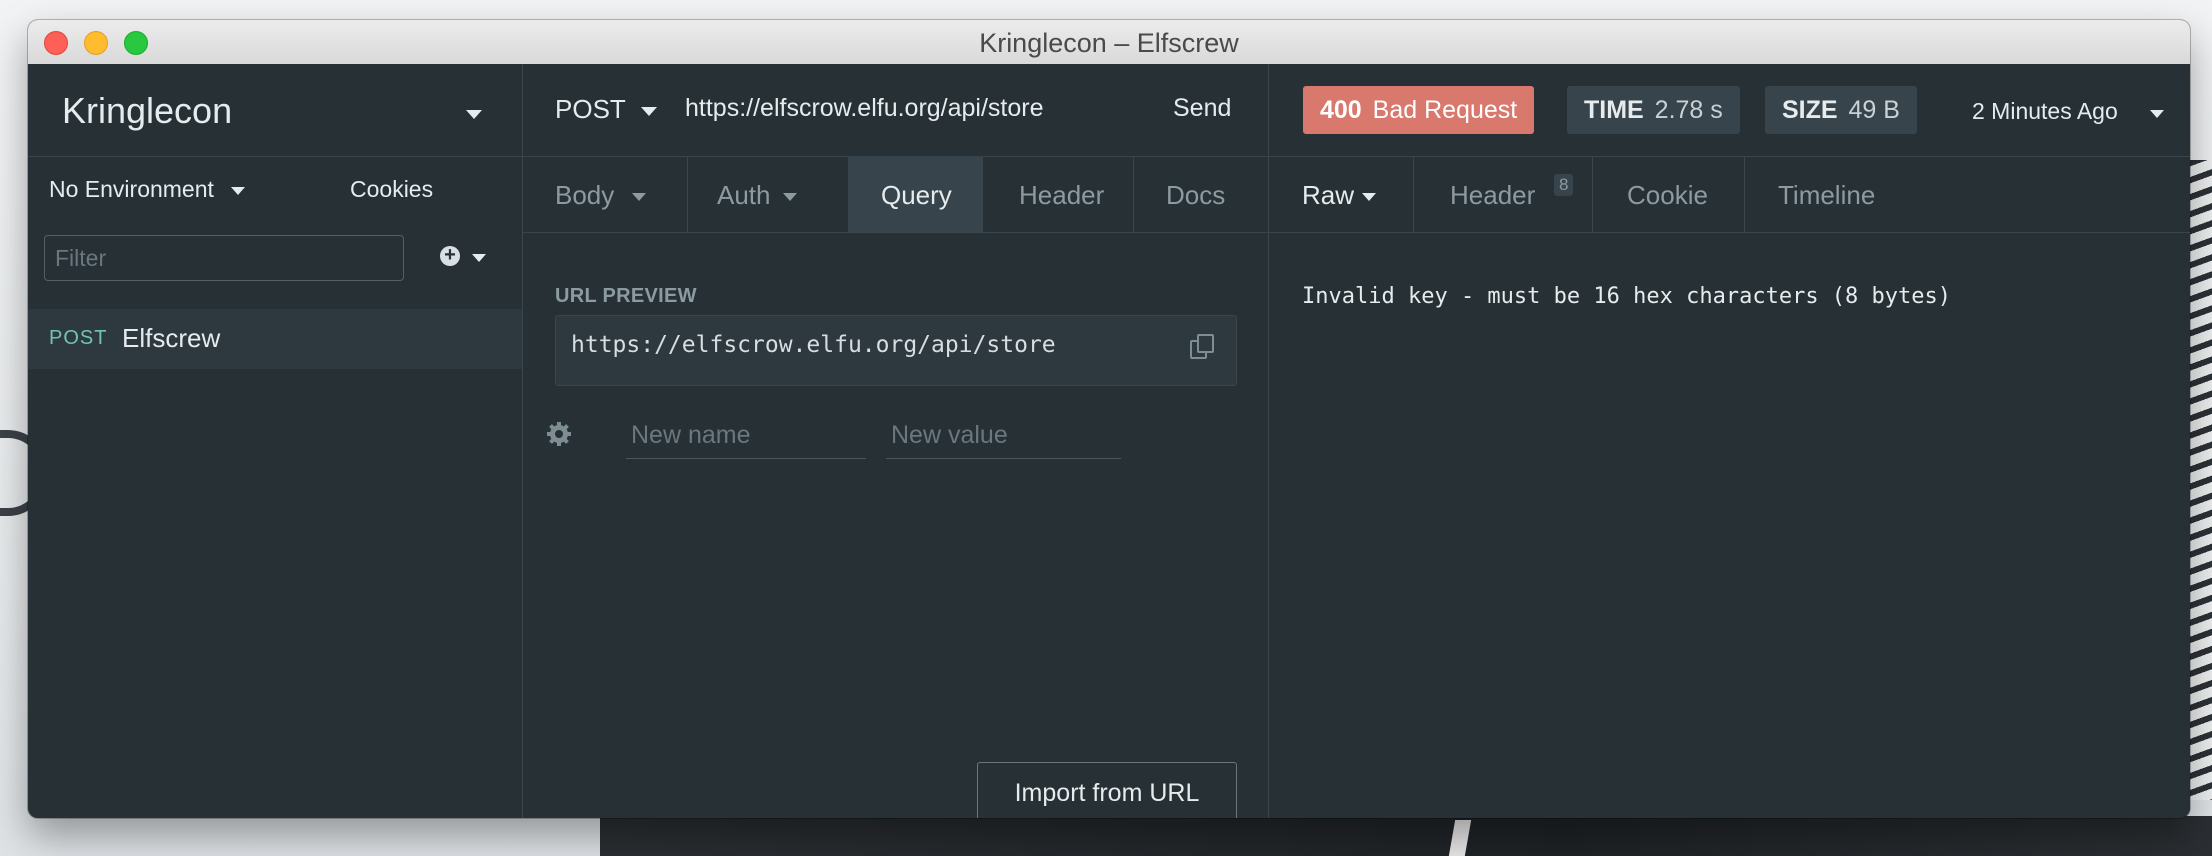 The width and height of the screenshot is (2212, 856). Describe the element at coordinates (626, 296) in the screenshot. I see `url-preview-label: URL PREVIEW` at that location.